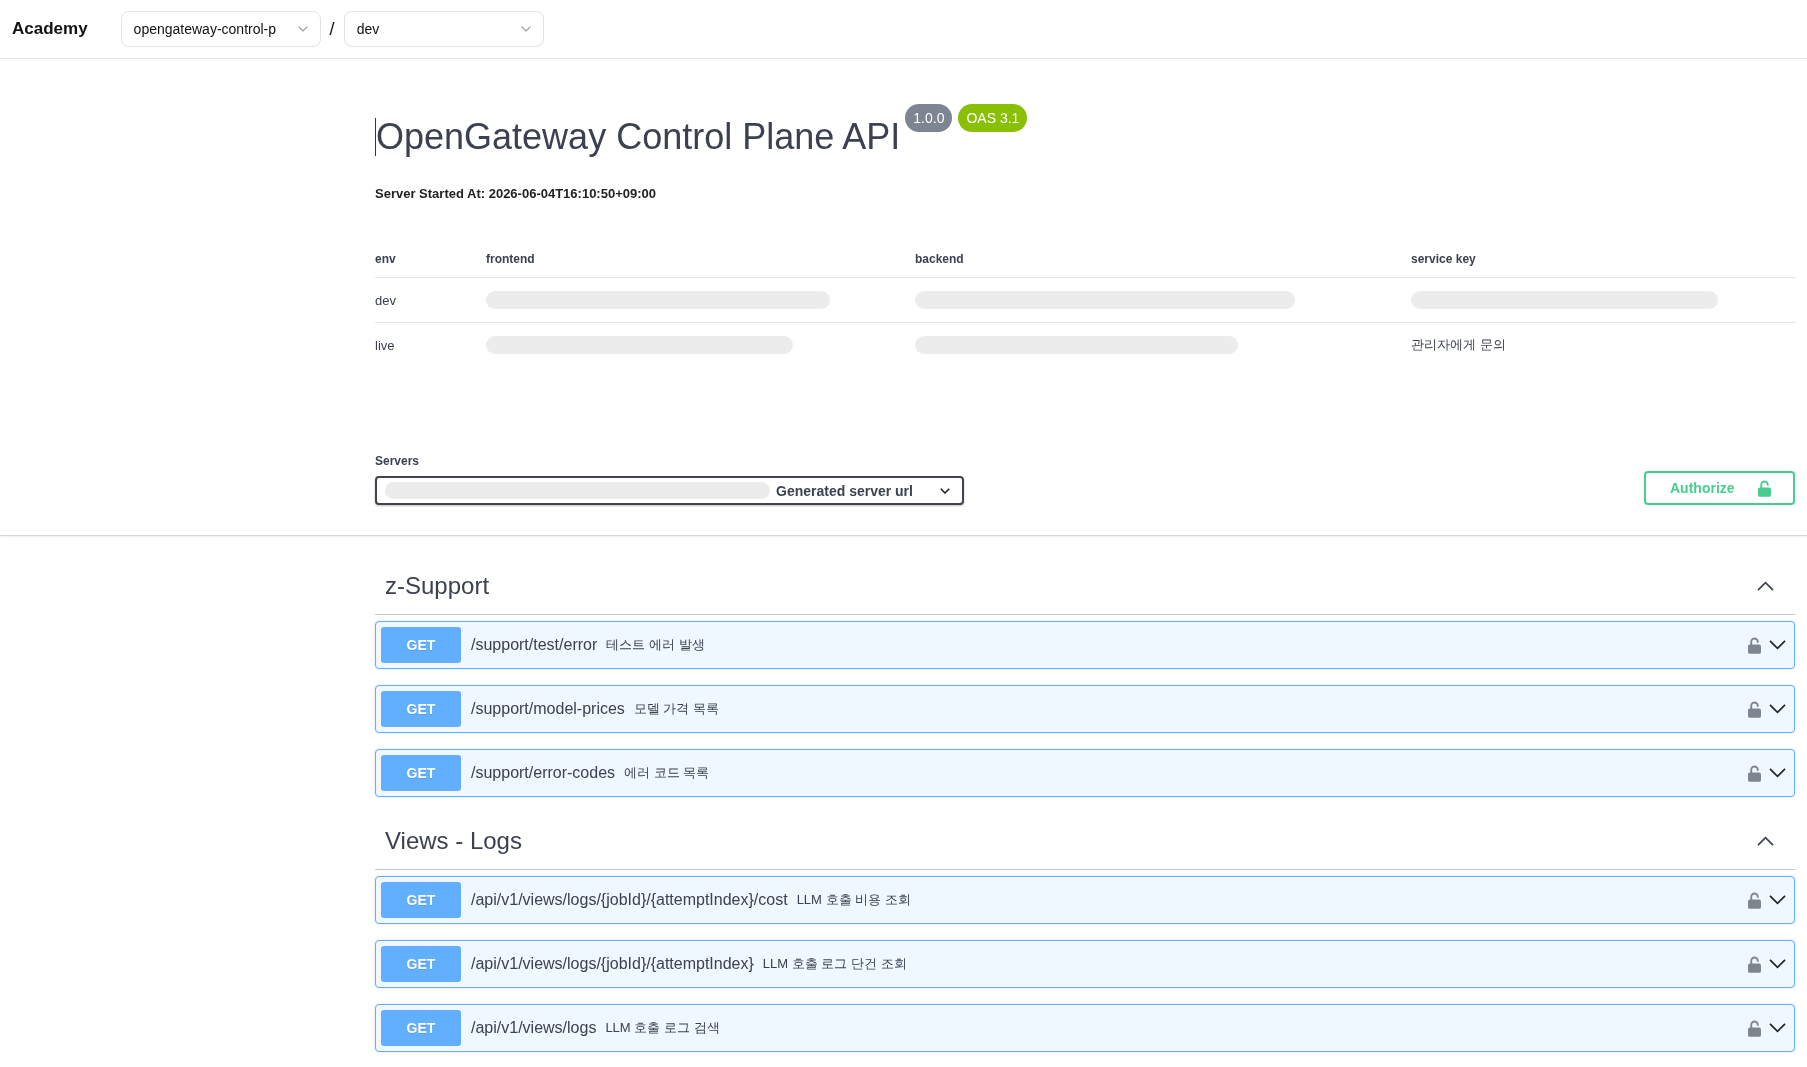 This screenshot has width=1807, height=1067. Describe the element at coordinates (655, 645) in the screenshot. I see `endpoint-summary: 테스트 에러 발생` at that location.